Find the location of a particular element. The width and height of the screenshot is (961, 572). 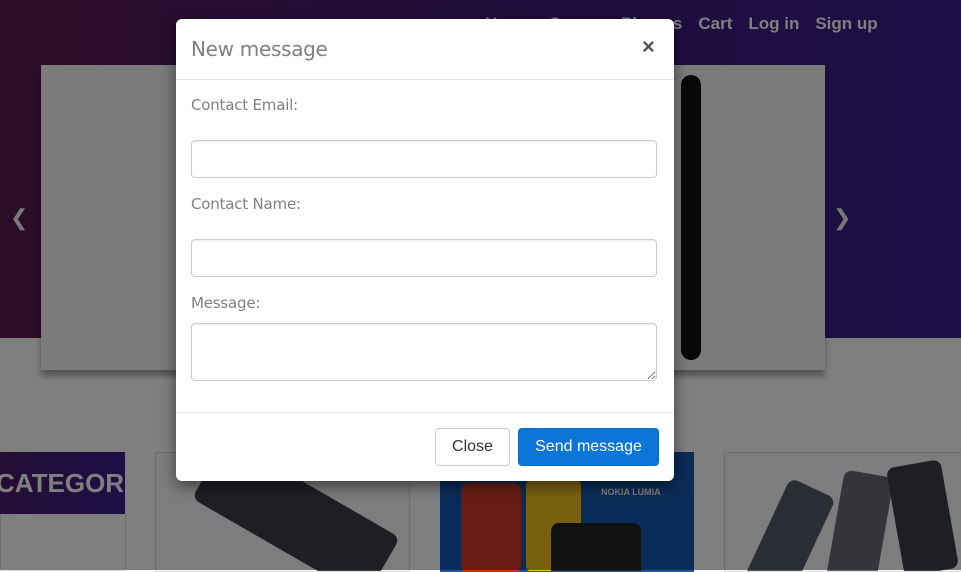

message-label: Message: is located at coordinates (226, 303).